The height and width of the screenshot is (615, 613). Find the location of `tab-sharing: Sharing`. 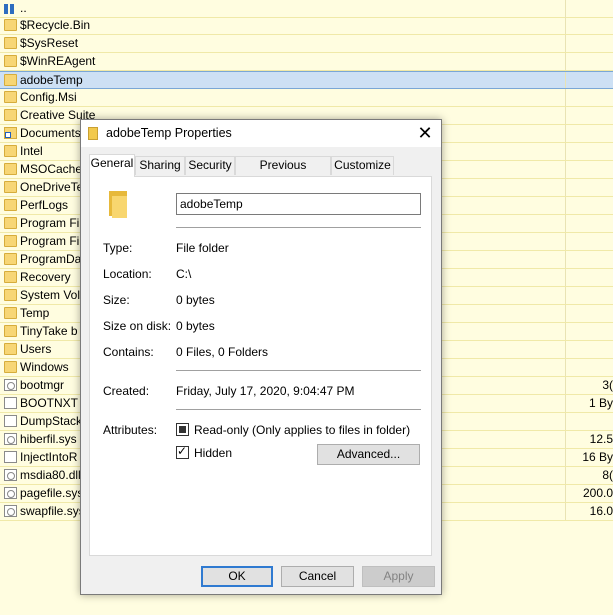

tab-sharing: Sharing is located at coordinates (160, 165).